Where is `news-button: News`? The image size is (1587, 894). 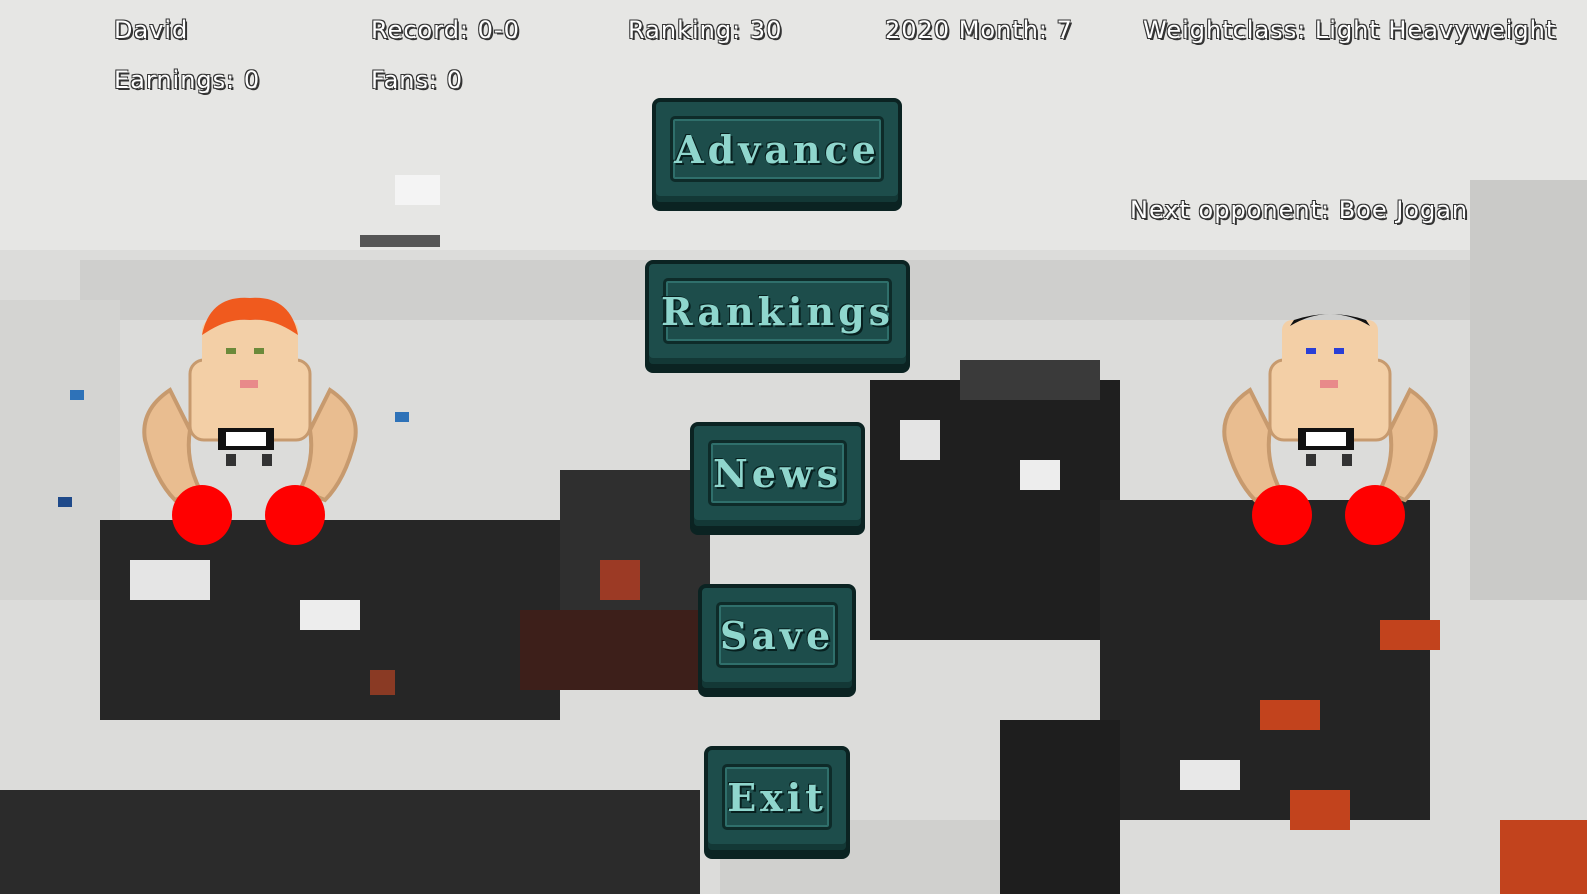
news-button: News is located at coordinates (777, 476).